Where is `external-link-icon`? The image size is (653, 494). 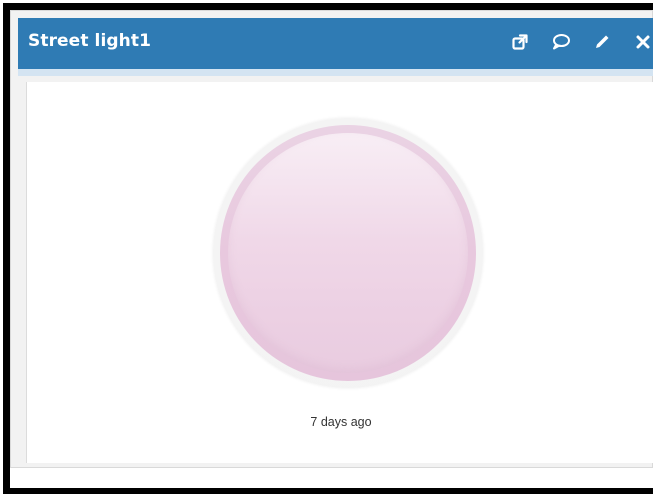
external-link-icon is located at coordinates (520, 42).